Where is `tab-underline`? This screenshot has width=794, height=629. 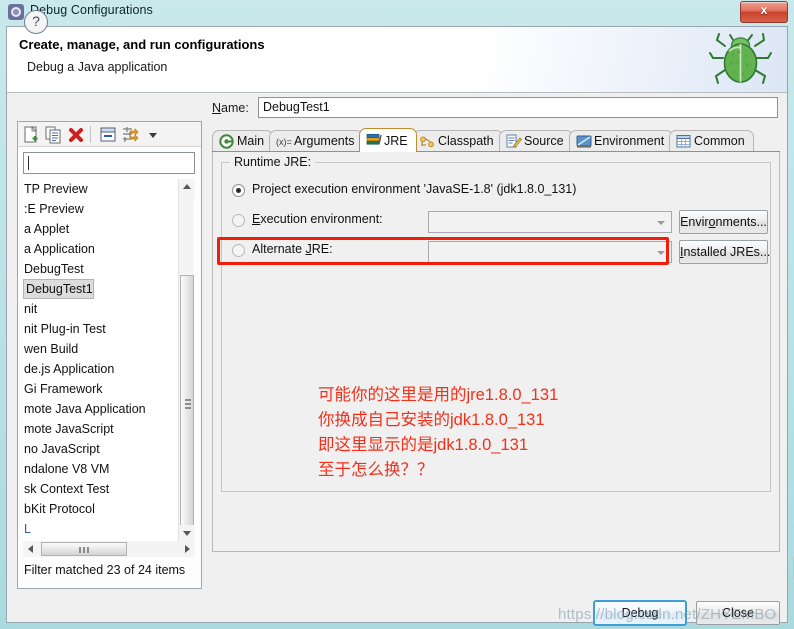 tab-underline is located at coordinates (496, 151).